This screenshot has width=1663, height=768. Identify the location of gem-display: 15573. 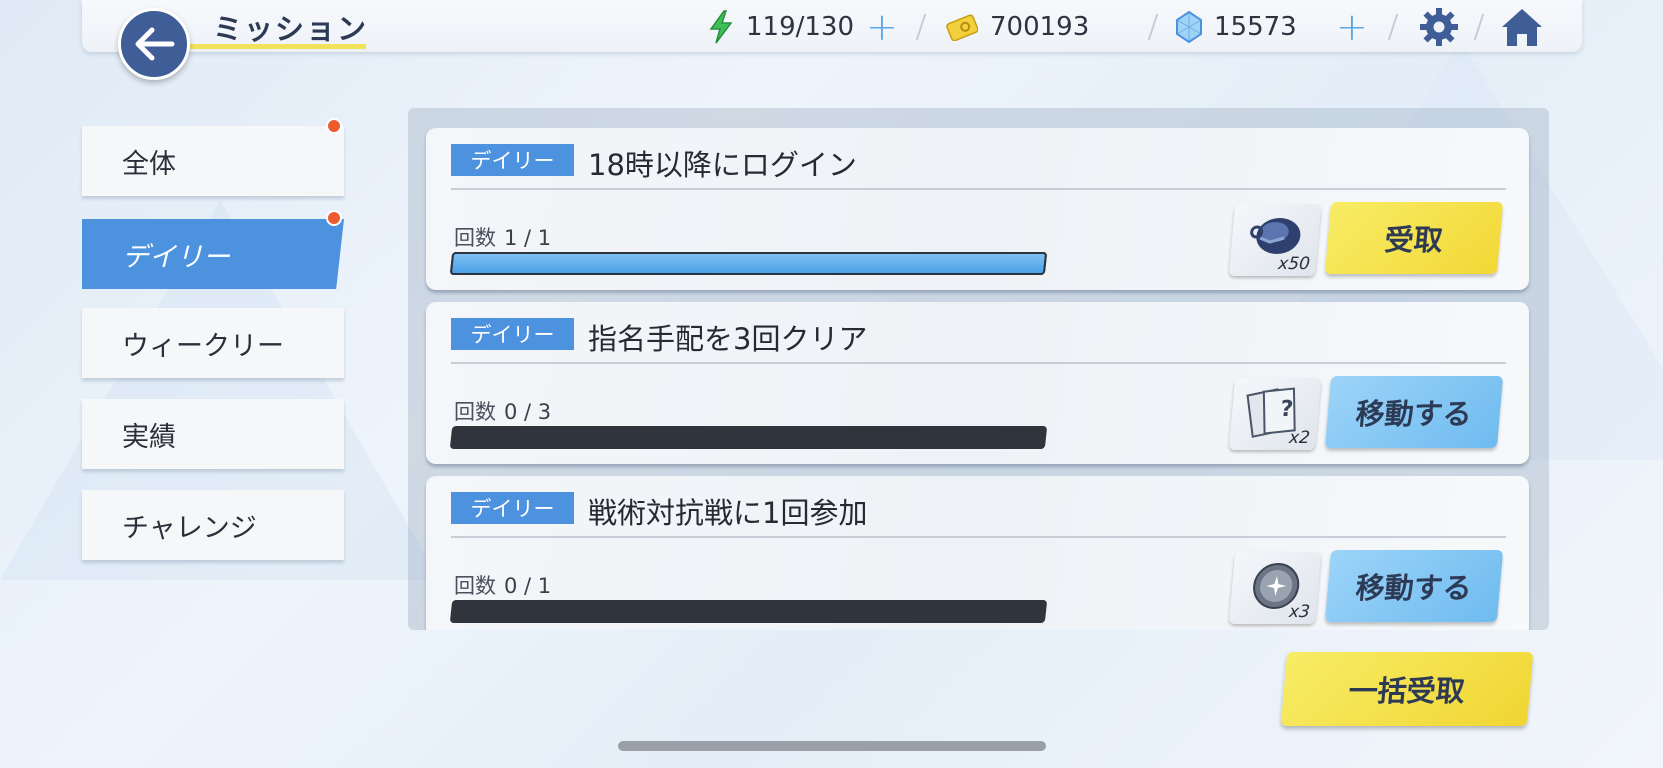
(1236, 27).